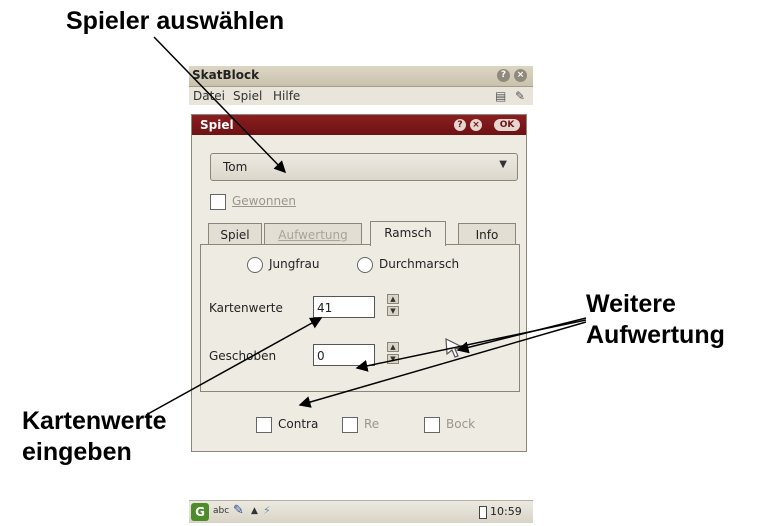 This screenshot has height=526, width=769. Describe the element at coordinates (313, 234) in the screenshot. I see `tab-aufwertung: Aufwertung` at that location.